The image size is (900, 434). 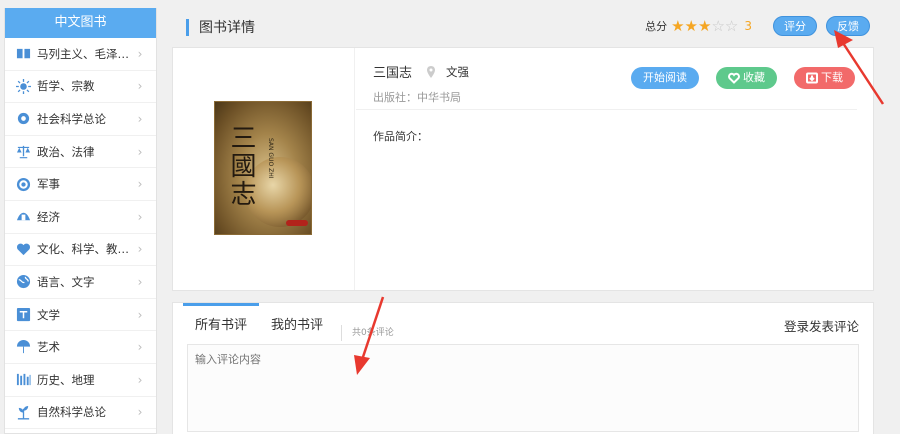 What do you see at coordinates (431, 71) in the screenshot?
I see `author-pin-icon` at bounding box center [431, 71].